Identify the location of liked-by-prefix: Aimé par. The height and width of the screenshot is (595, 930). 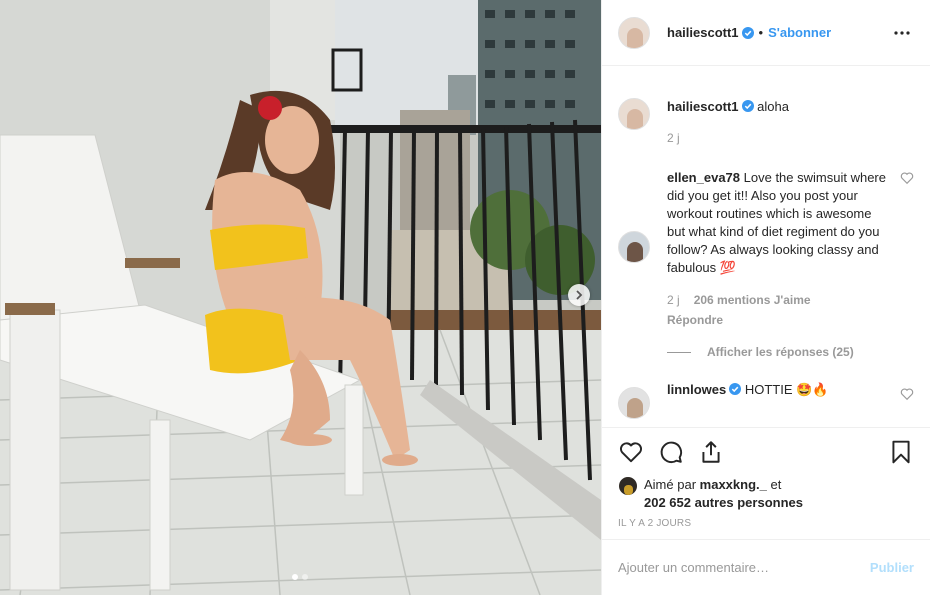
(670, 484).